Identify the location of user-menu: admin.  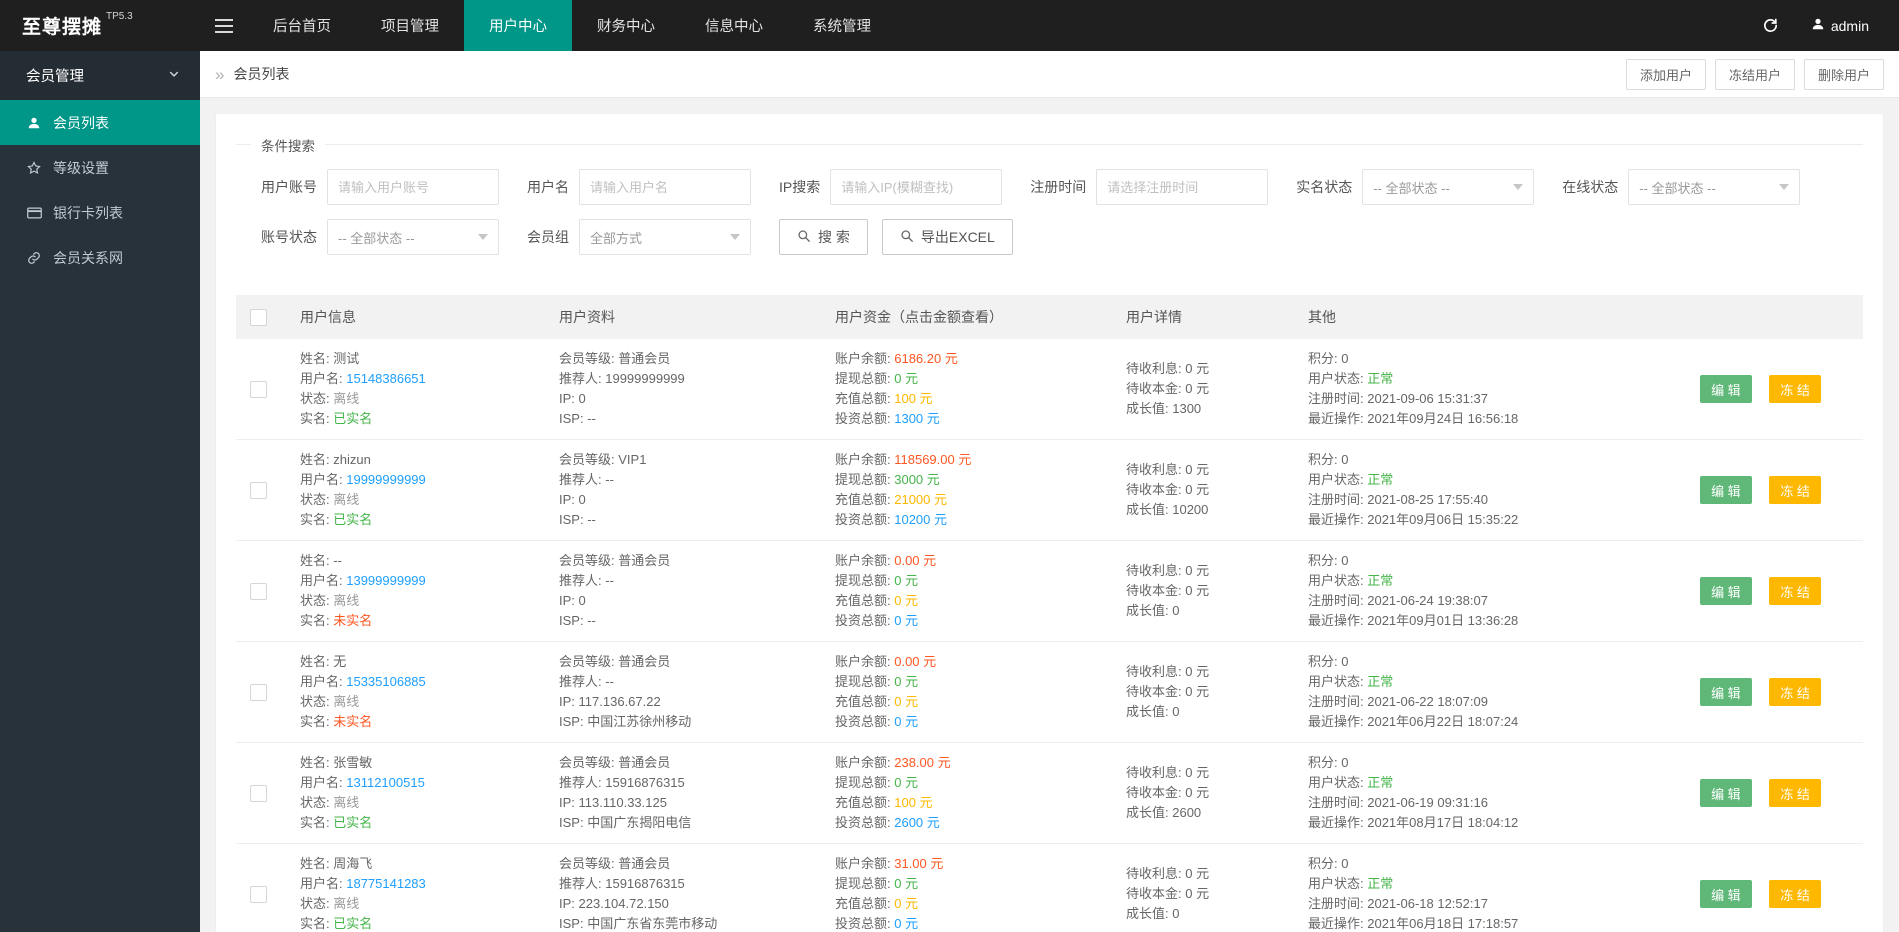
(1840, 25).